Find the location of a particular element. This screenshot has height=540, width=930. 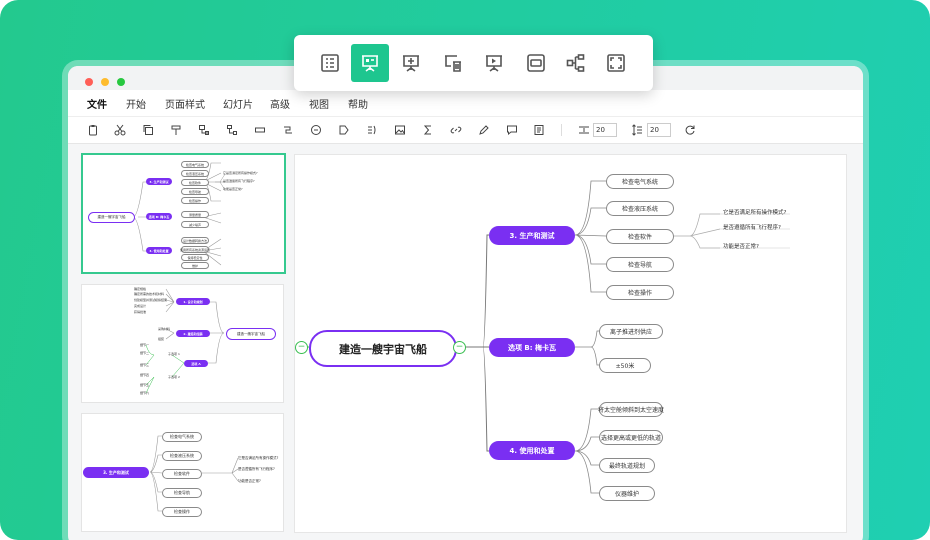

slide-1-leaf: 检查液压系统 is located at coordinates (195, 173).